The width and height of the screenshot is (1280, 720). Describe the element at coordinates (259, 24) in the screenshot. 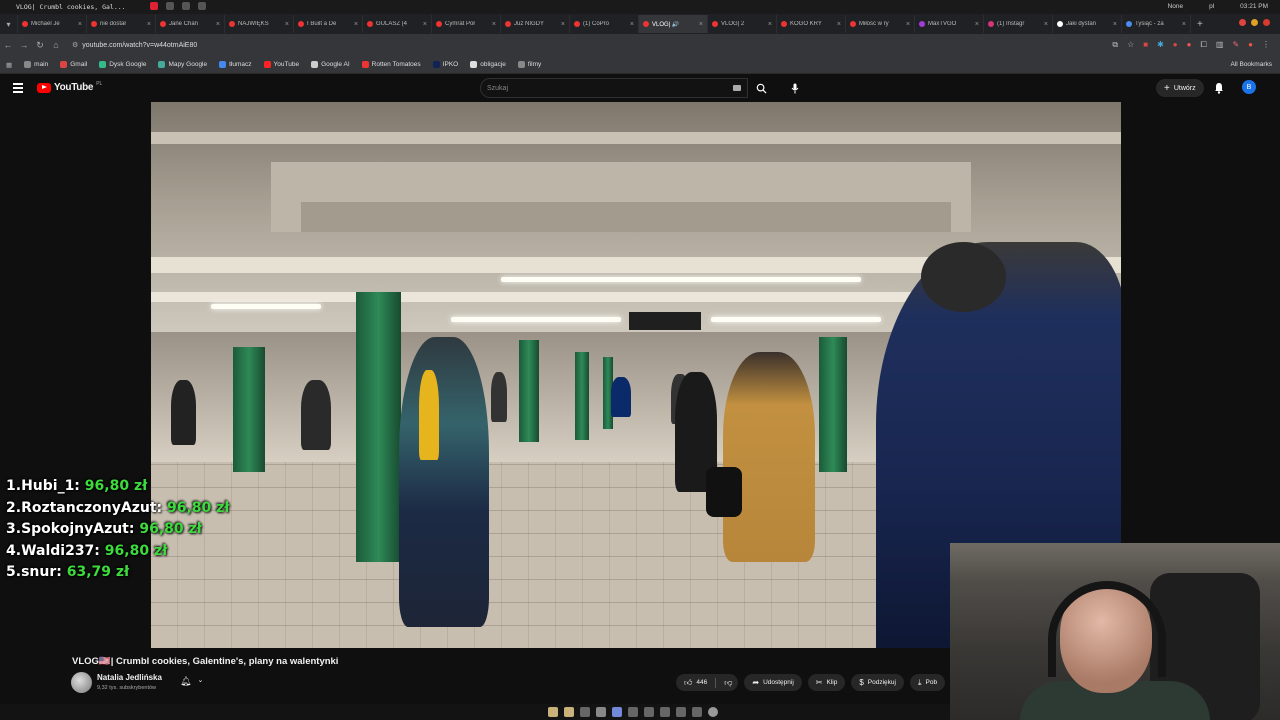

I see `browser-tab: NAJWIĘKS ×` at that location.